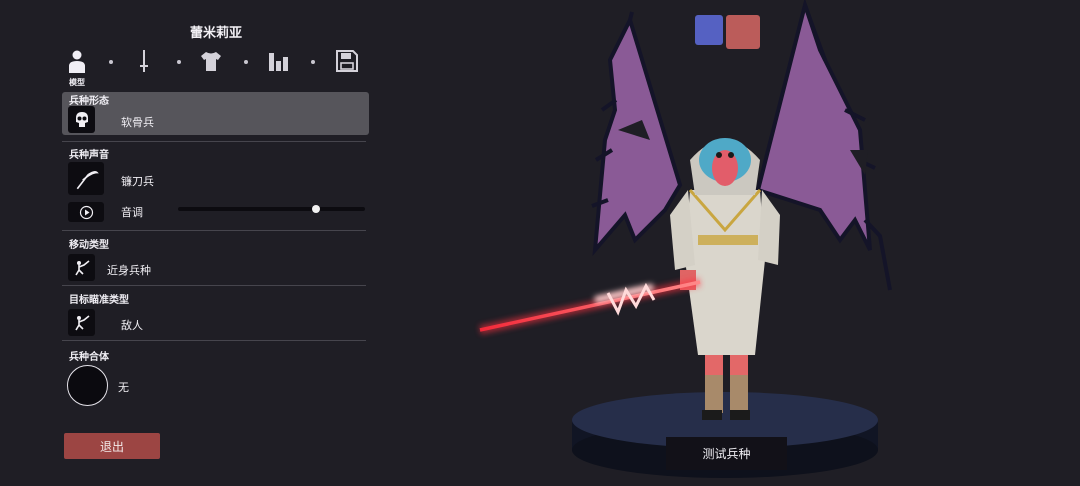 The height and width of the screenshot is (486, 1080). I want to click on stats-icon, so click(278, 62).